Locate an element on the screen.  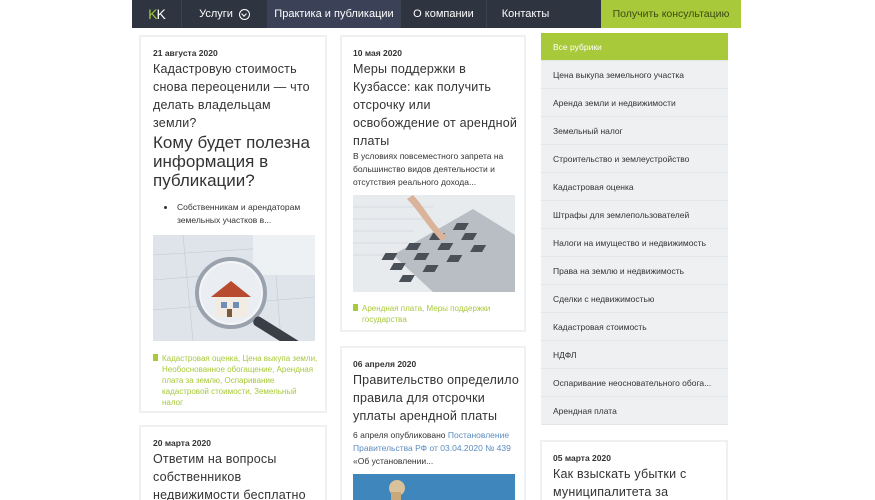
sidebar-item-land-tax: Земельный налог is located at coordinates (634, 131).